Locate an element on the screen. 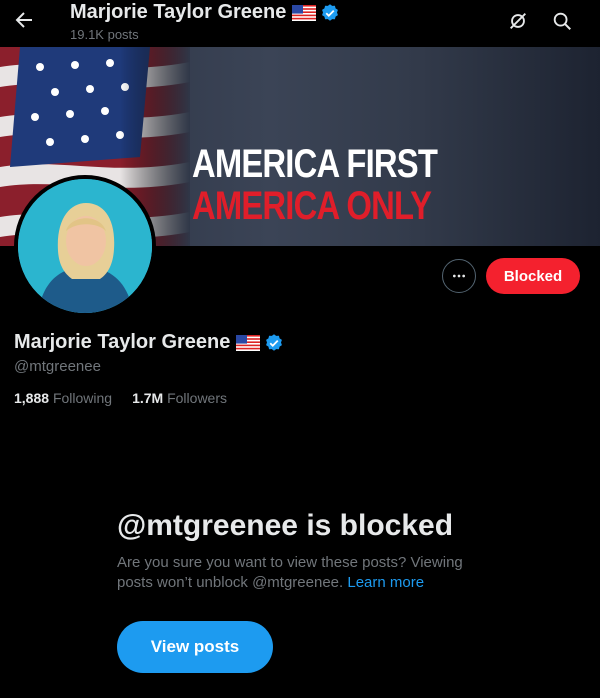 This screenshot has width=600, height=698. profile-name: Marjorie Taylor Greene is located at coordinates (149, 342).